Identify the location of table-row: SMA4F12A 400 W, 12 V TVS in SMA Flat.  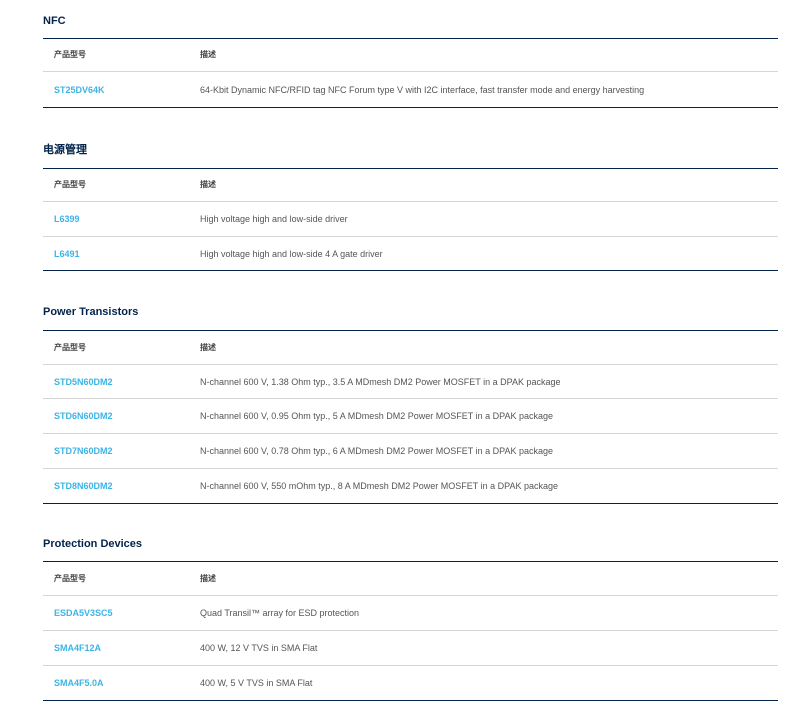
(410, 648).